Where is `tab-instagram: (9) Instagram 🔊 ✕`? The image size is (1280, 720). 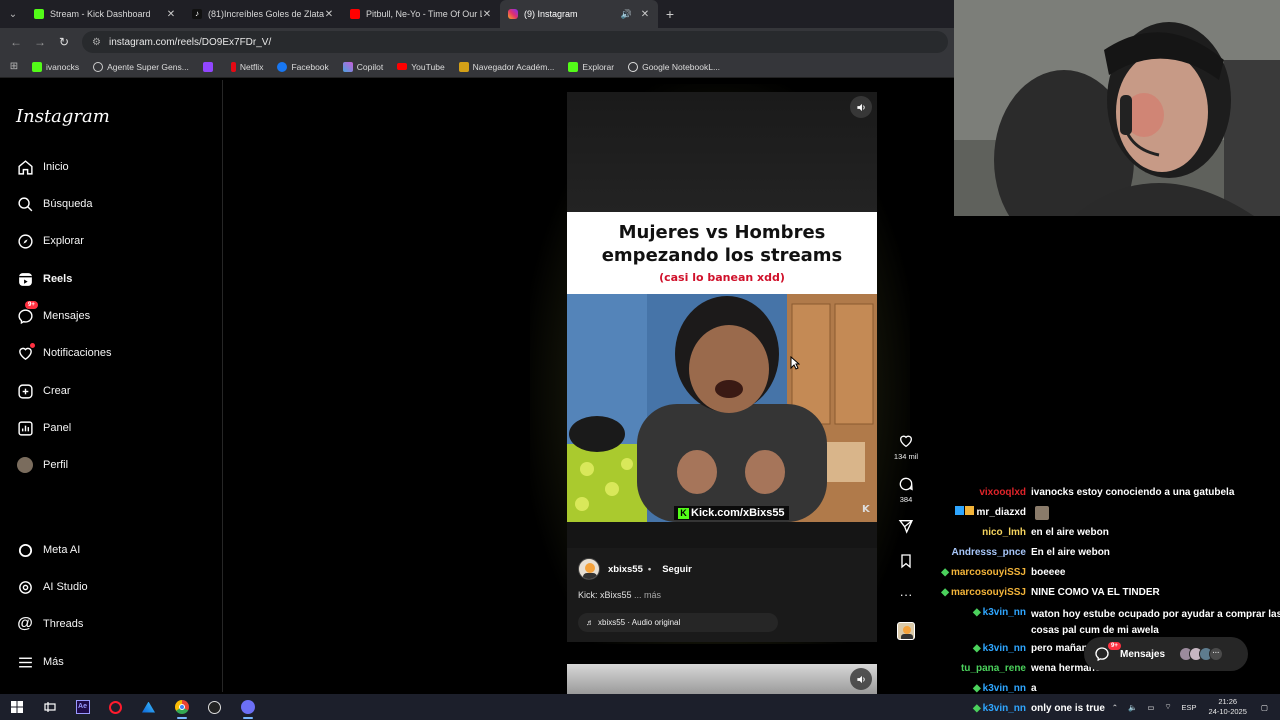 tab-instagram: (9) Instagram 🔊 ✕ is located at coordinates (579, 14).